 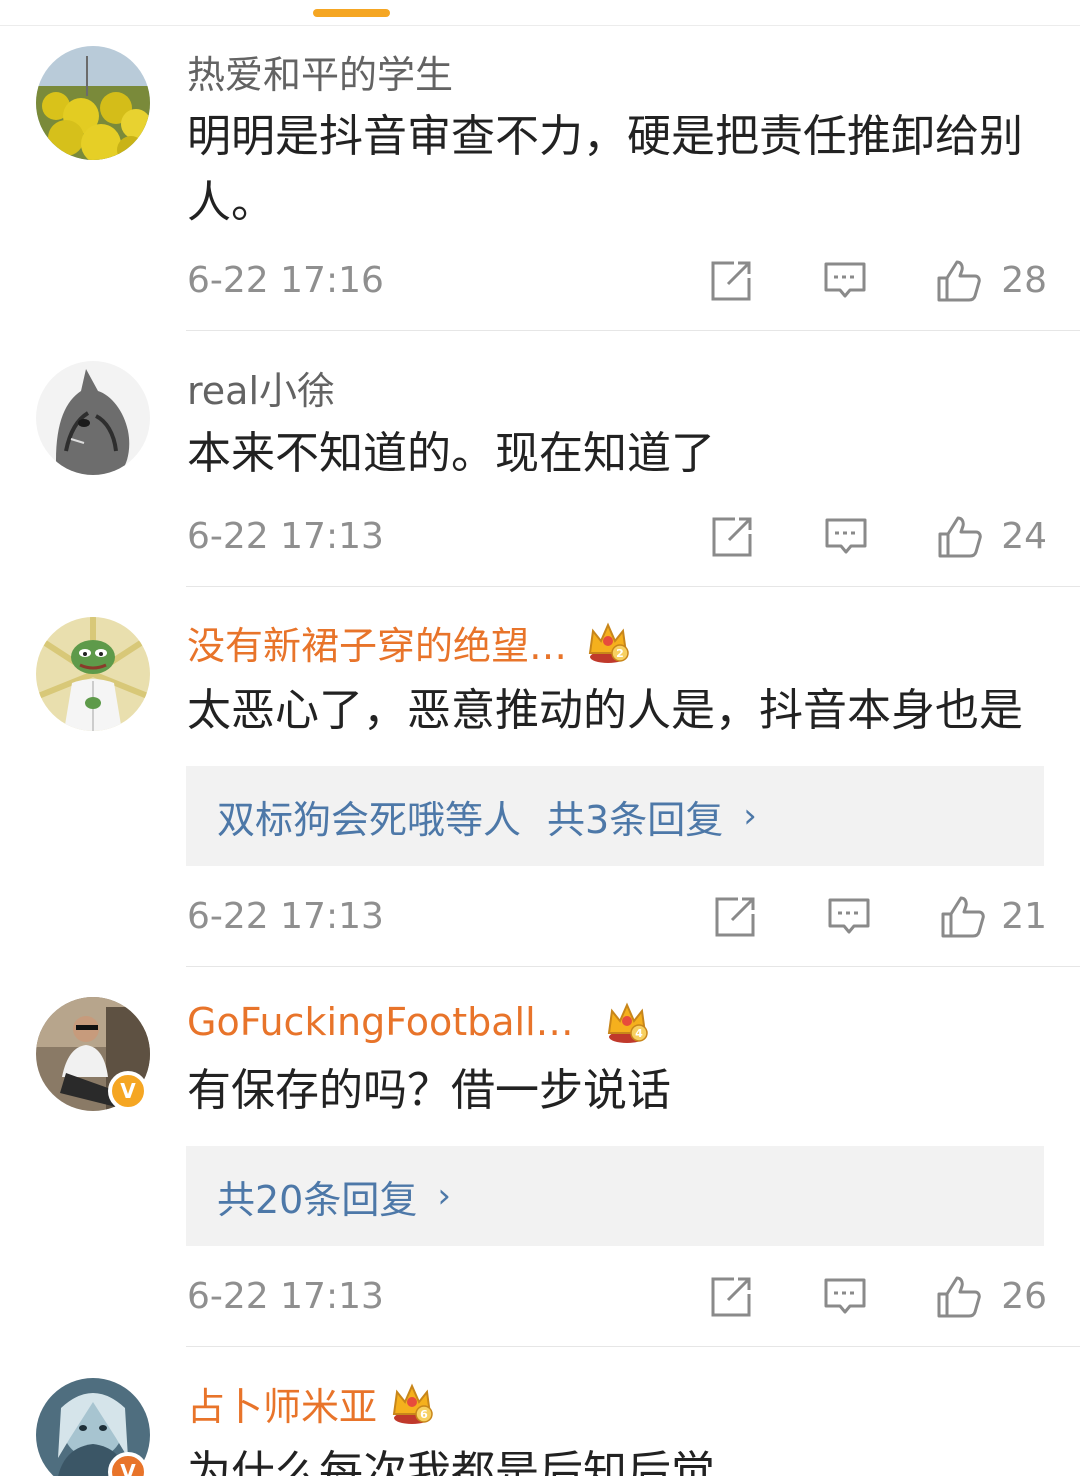 What do you see at coordinates (617, 1300) in the screenshot?
I see `comment-meta: 6-22 17:13 26` at bounding box center [617, 1300].